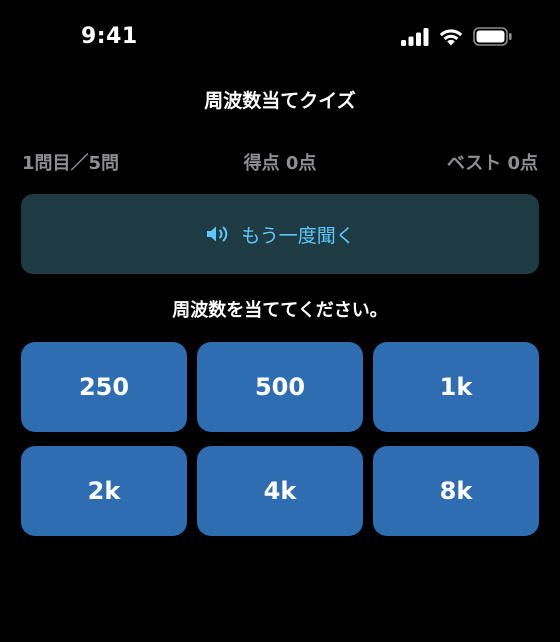 The width and height of the screenshot is (560, 642). Describe the element at coordinates (280, 39) in the screenshot. I see `status-bar: 9:41` at that location.